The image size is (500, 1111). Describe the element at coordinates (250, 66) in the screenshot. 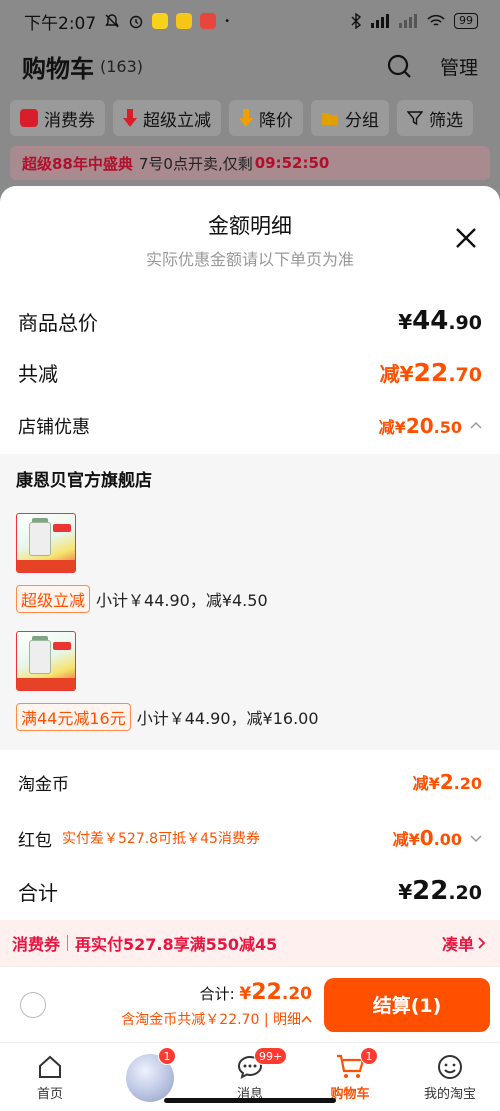

I see `cart-header: 购物车 (163) 管理` at that location.